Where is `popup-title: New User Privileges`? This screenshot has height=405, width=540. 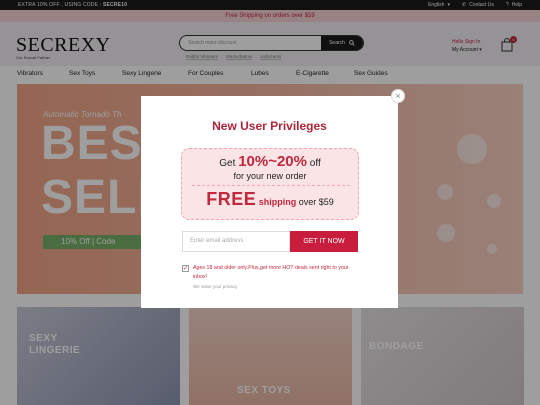 popup-title: New User Privileges is located at coordinates (269, 126).